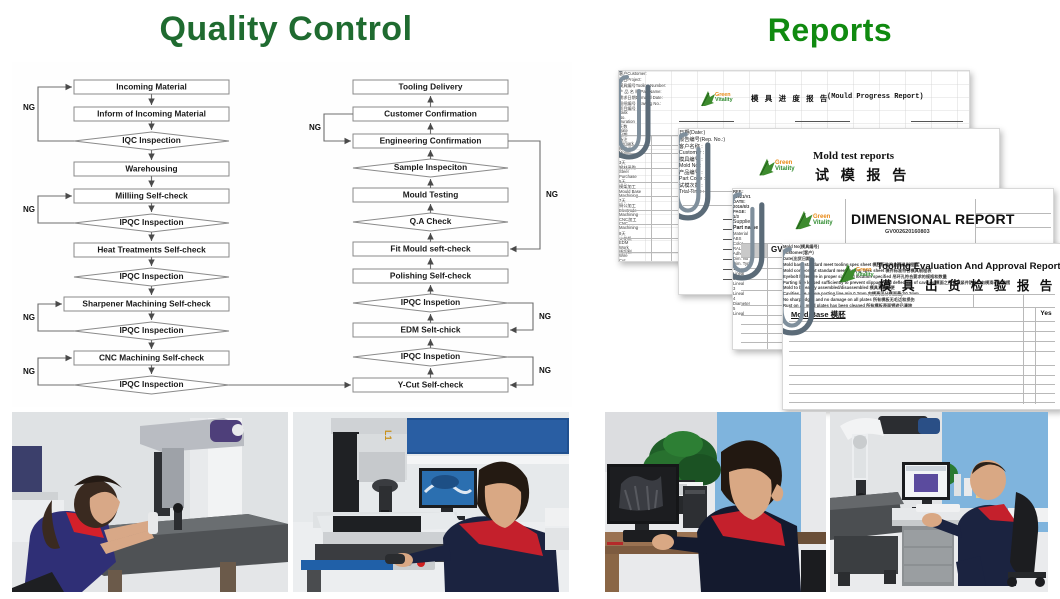 The height and width of the screenshot is (599, 1060). What do you see at coordinates (151, 114) in the screenshot?
I see `flow-node-label: Inform of Incoming Material` at bounding box center [151, 114].